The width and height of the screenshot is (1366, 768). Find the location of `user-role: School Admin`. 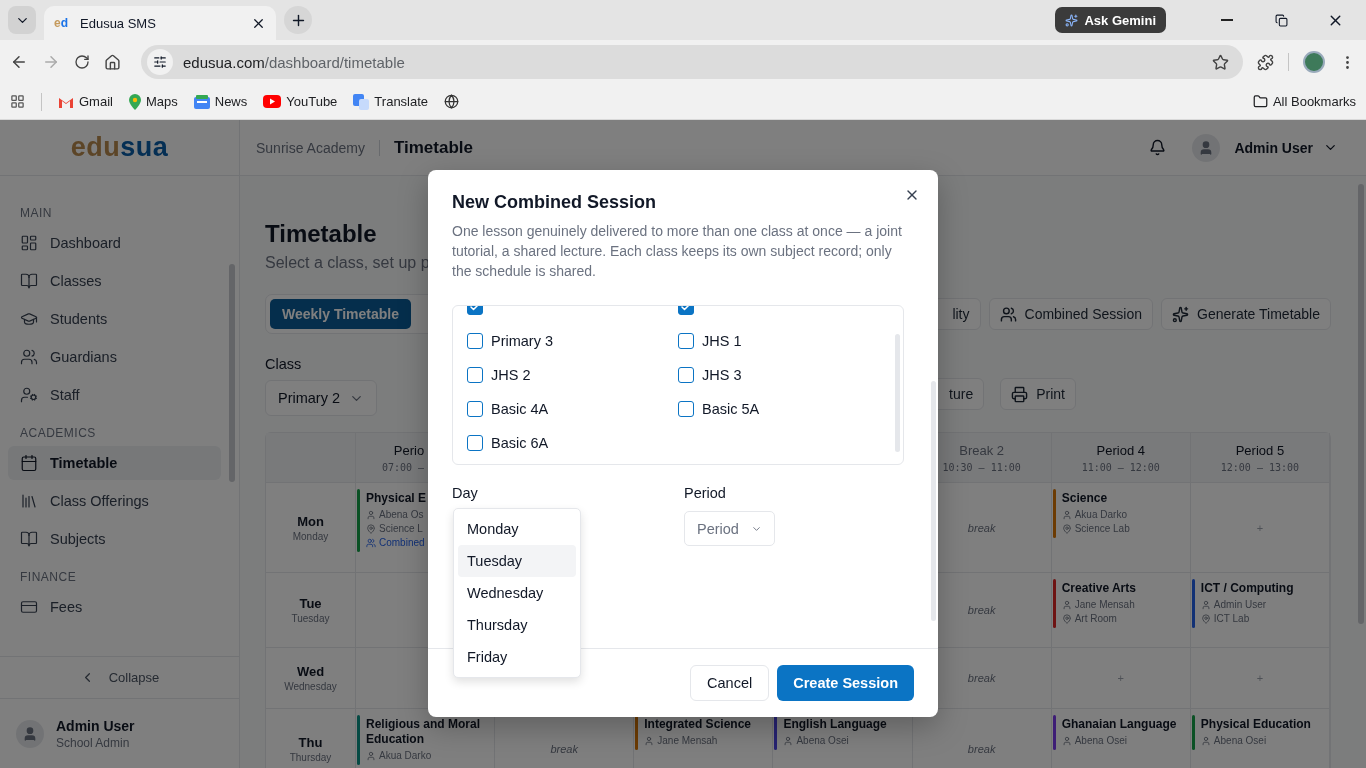

user-role: School Admin is located at coordinates (93, 742).